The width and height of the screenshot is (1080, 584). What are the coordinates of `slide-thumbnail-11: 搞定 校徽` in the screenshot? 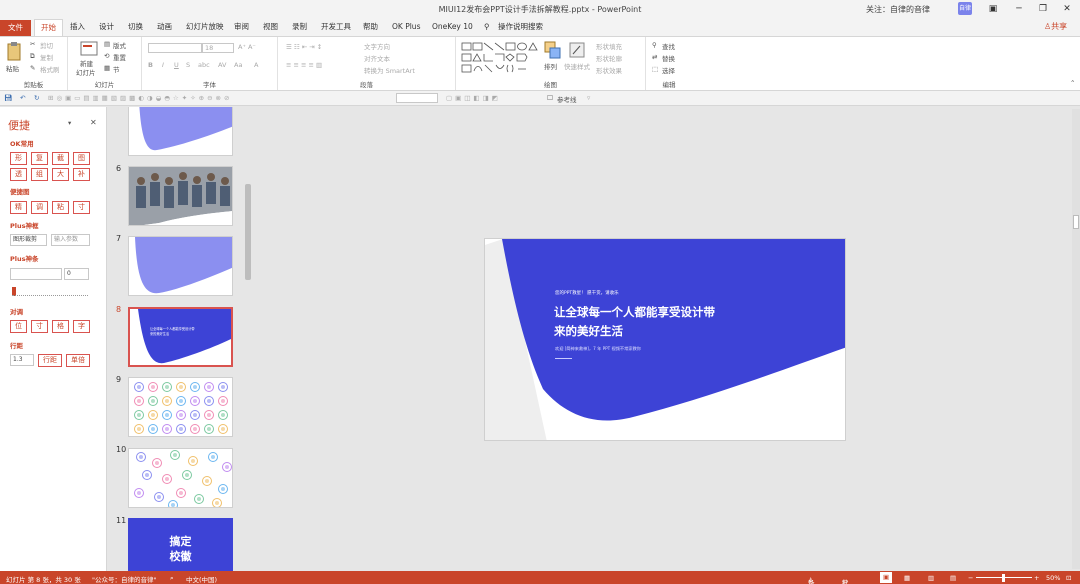 It's located at (180, 544).